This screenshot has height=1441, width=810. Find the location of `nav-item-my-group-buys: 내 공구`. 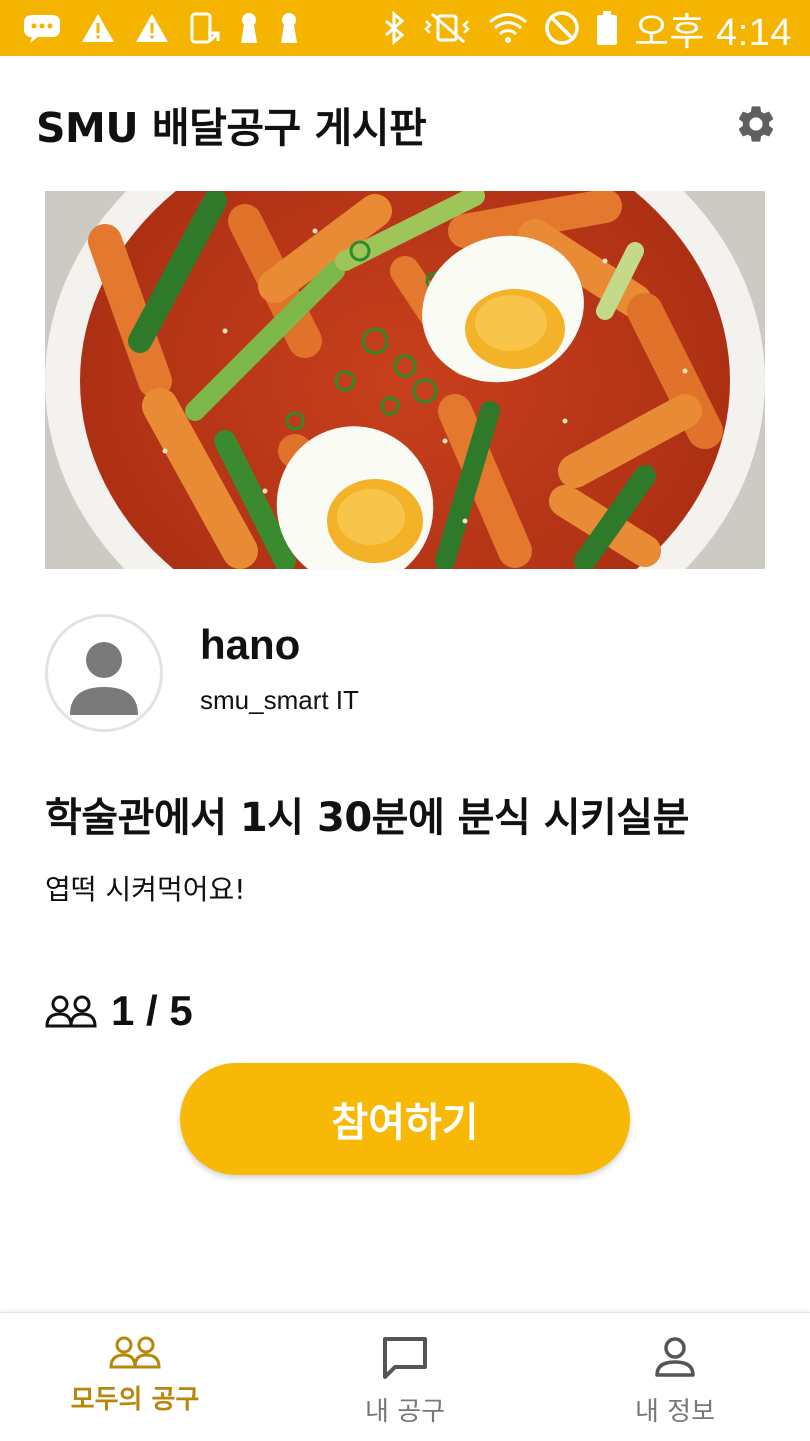

nav-item-my-group-buys: 내 공구 is located at coordinates (405, 1377).